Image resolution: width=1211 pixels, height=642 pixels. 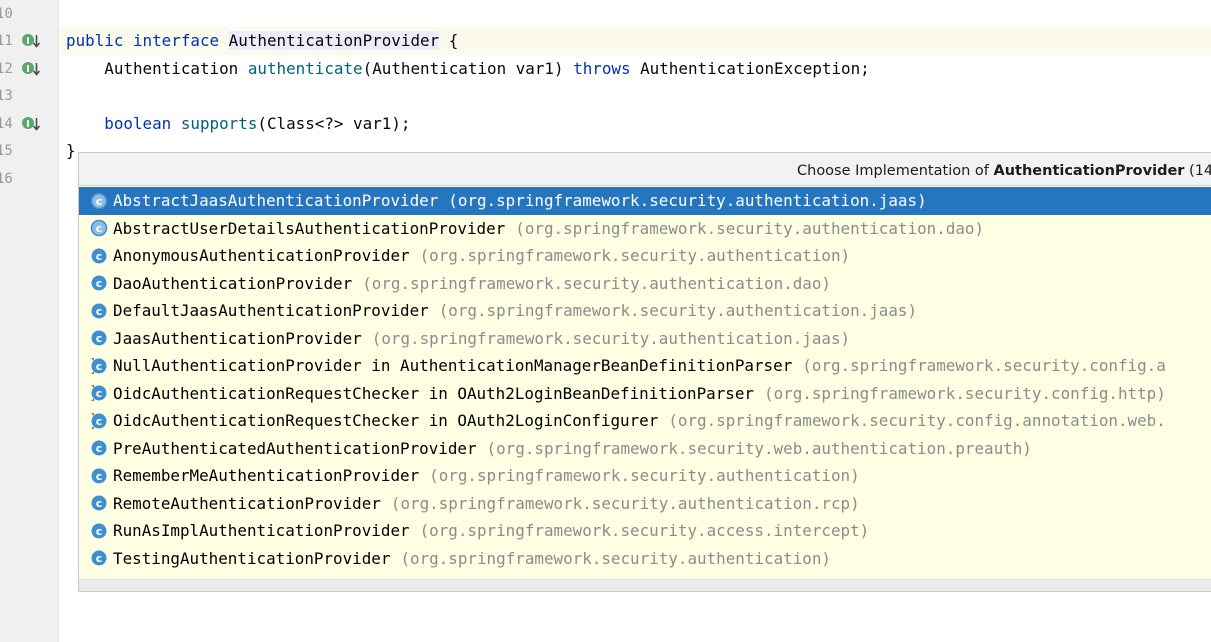 What do you see at coordinates (276, 200) in the screenshot?
I see `implementation-name: AbstractJaasAuthenticationProvider` at bounding box center [276, 200].